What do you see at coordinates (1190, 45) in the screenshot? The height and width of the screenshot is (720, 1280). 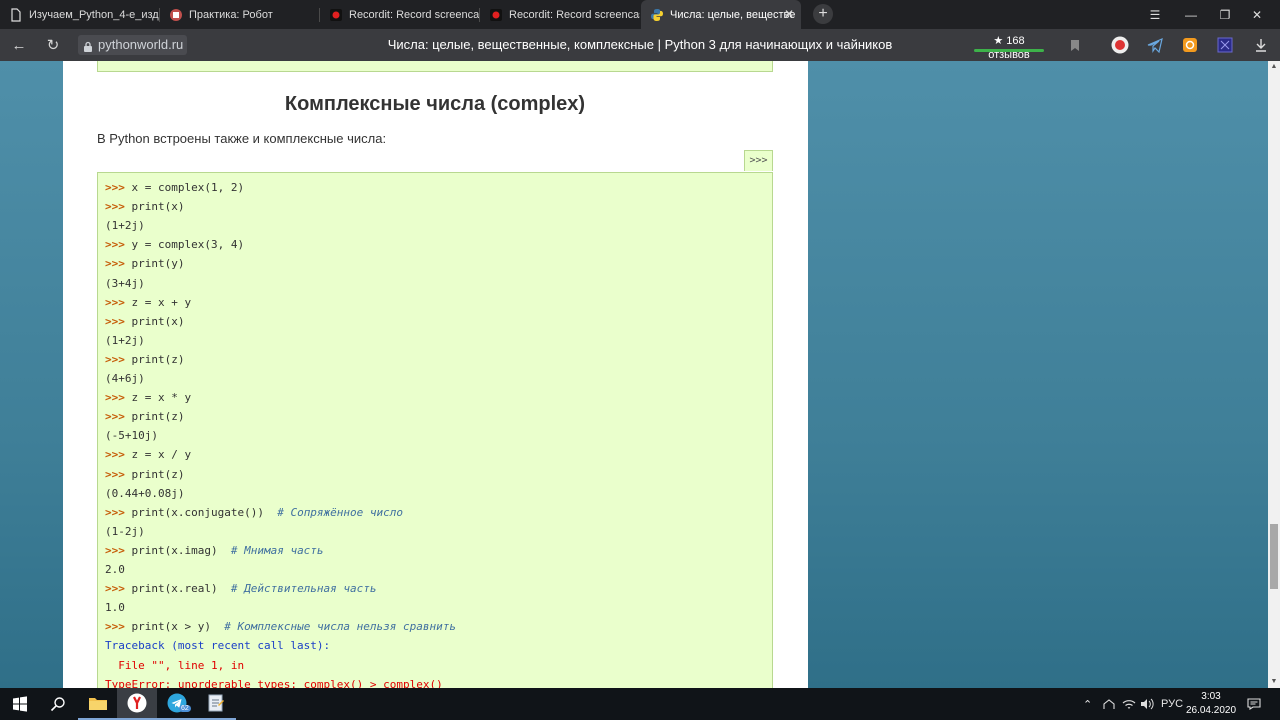 I see `orange-extension-icon` at bounding box center [1190, 45].